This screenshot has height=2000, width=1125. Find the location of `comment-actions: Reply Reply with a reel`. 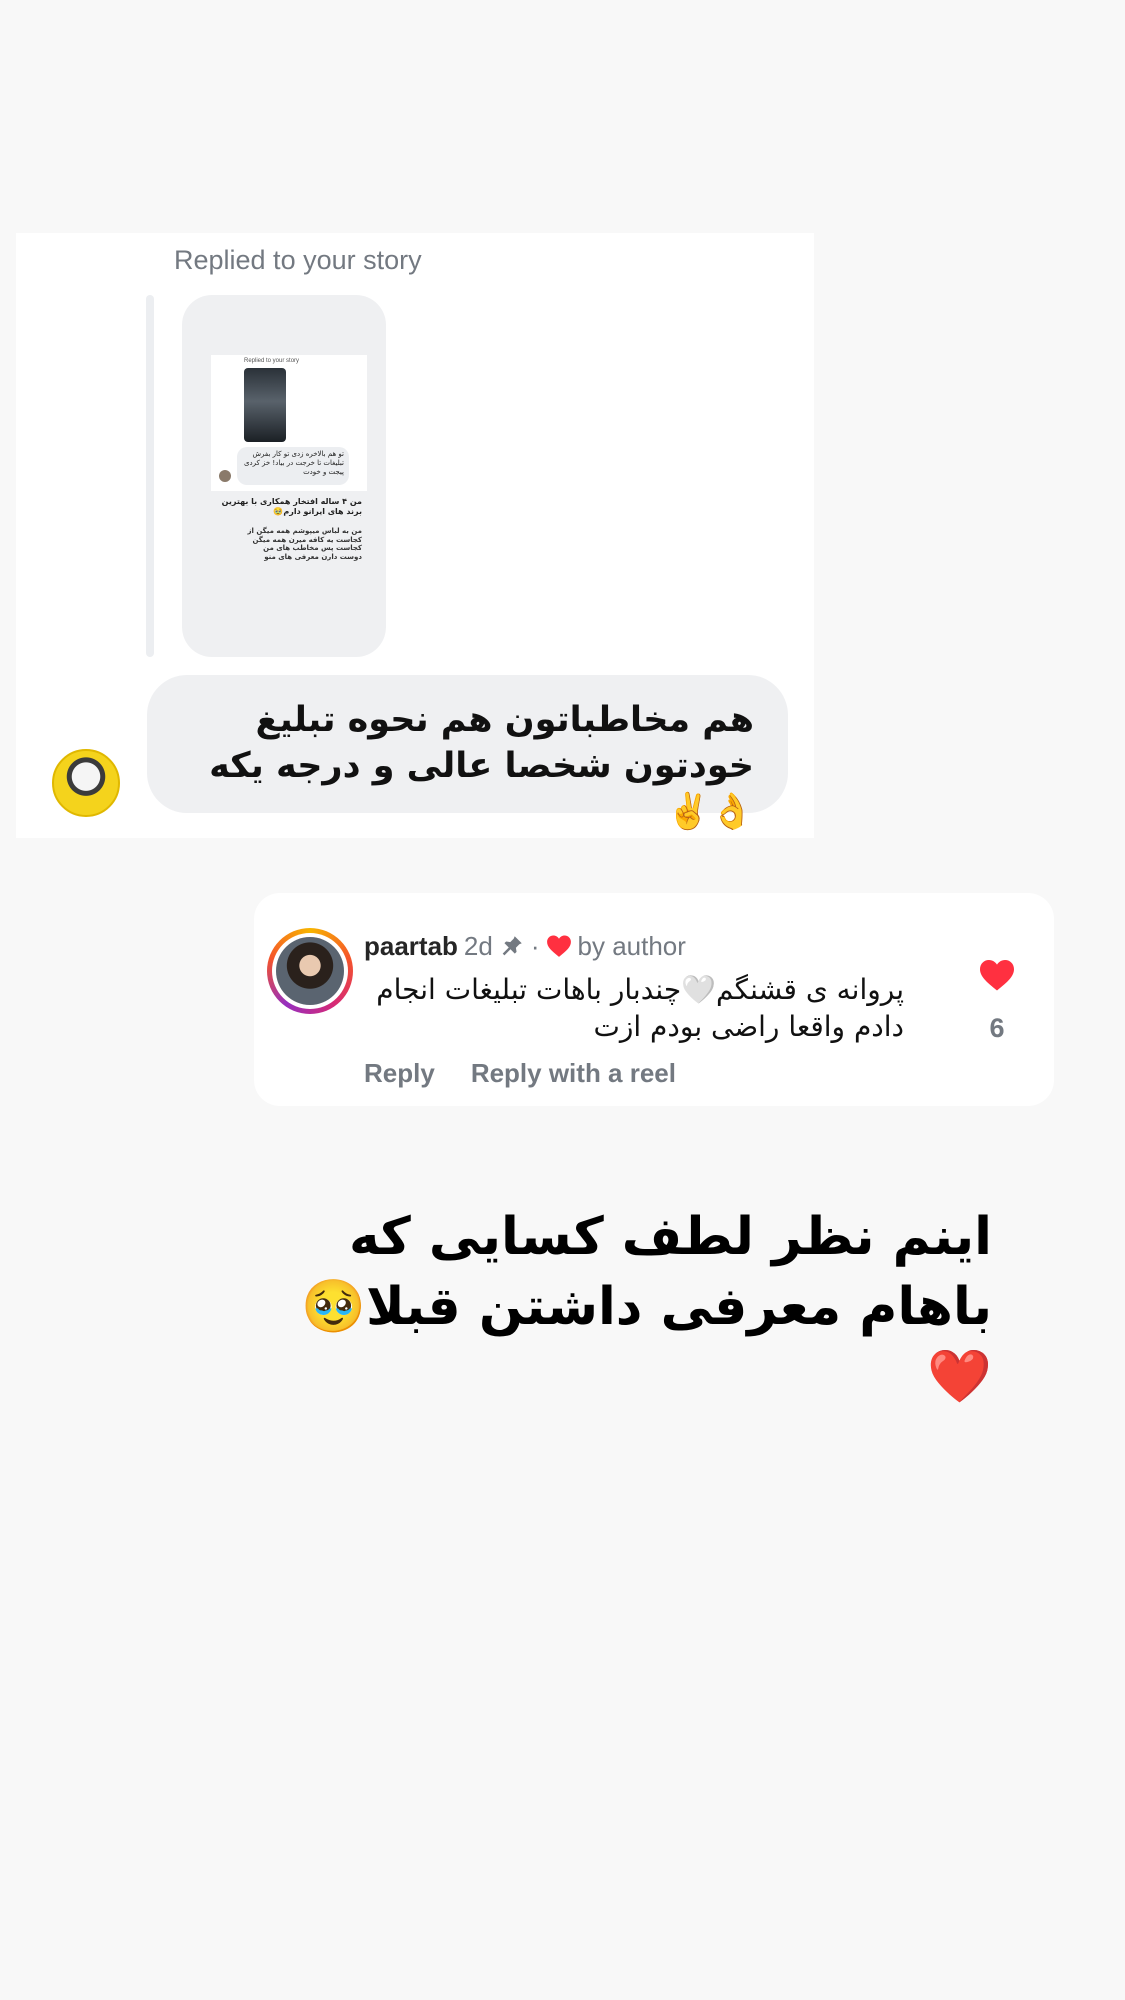

comment-actions: Reply Reply with a reel is located at coordinates (520, 1073).